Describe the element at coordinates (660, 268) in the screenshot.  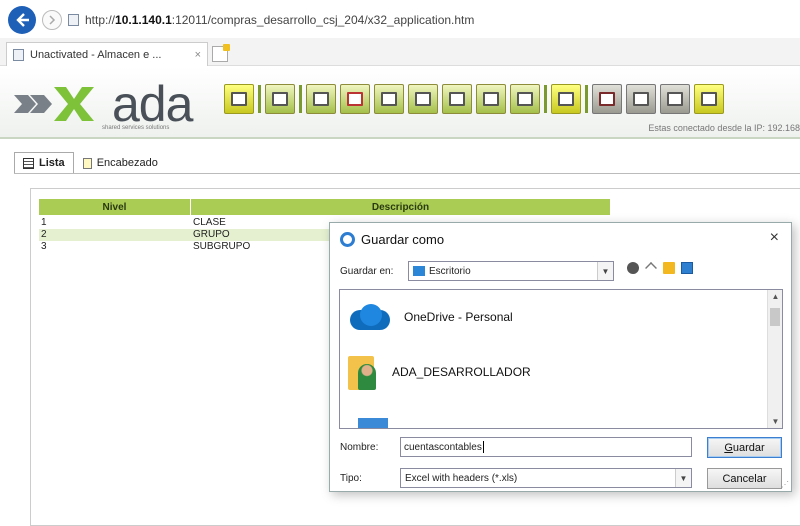
I see `dialog-nav-icons` at that location.